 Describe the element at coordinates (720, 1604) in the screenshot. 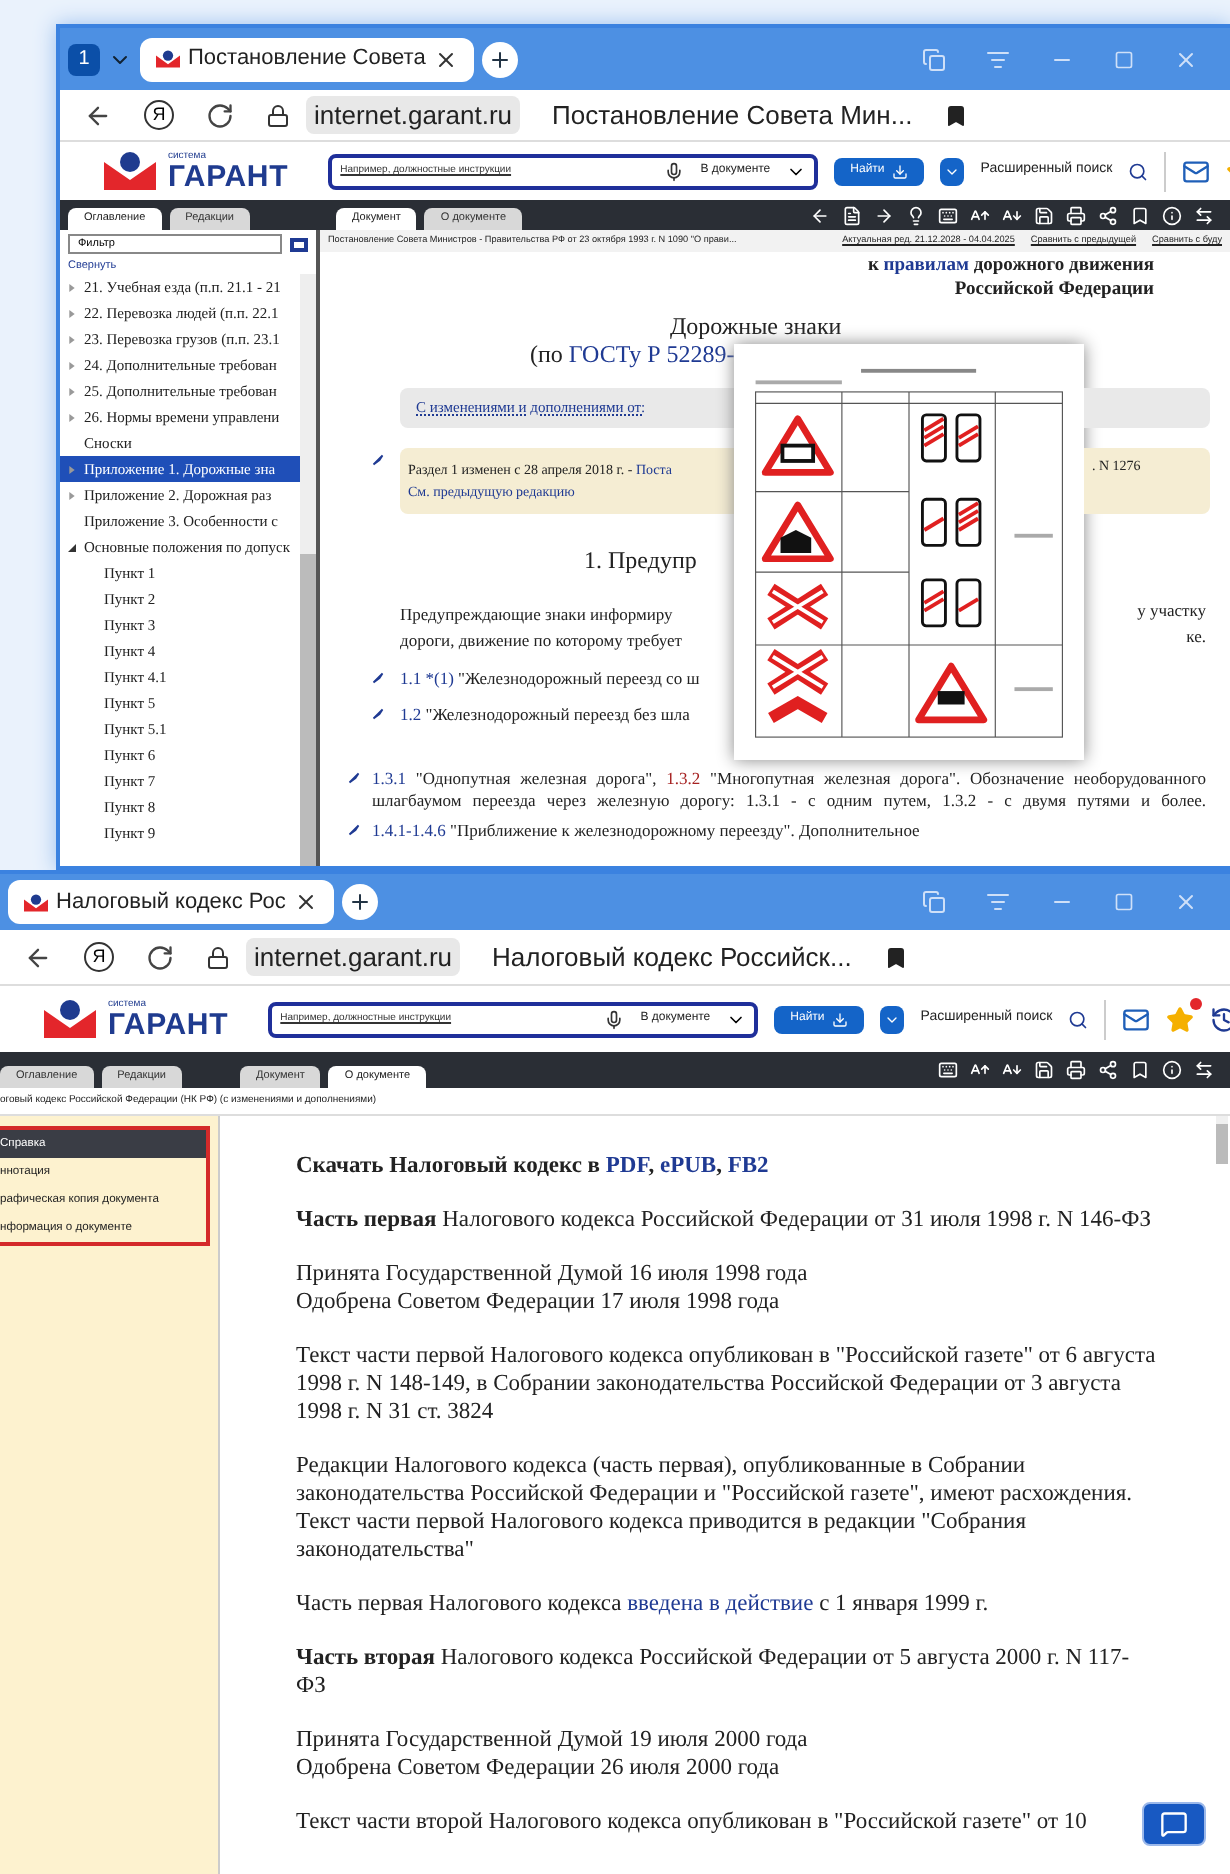

I see `text-link: введена в действие` at that location.